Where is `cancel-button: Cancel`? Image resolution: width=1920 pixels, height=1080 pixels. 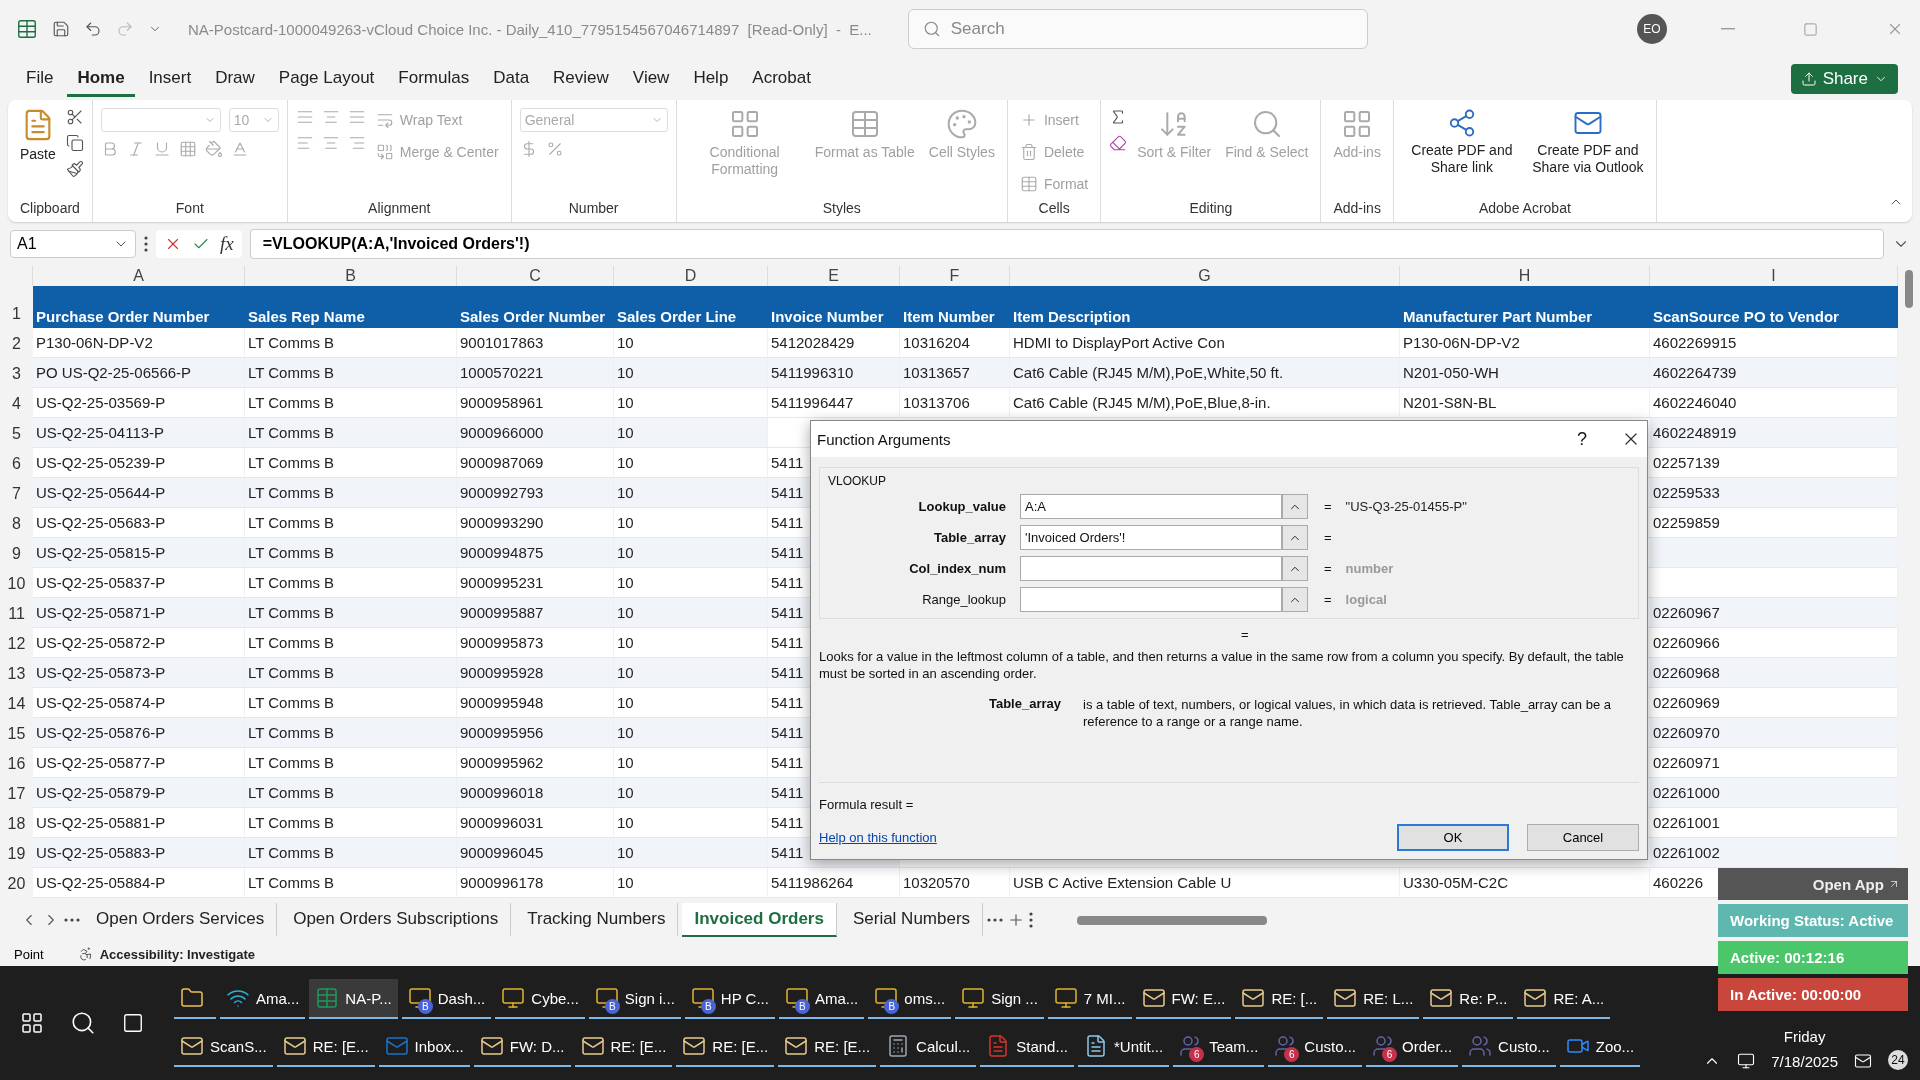 cancel-button: Cancel is located at coordinates (1583, 837).